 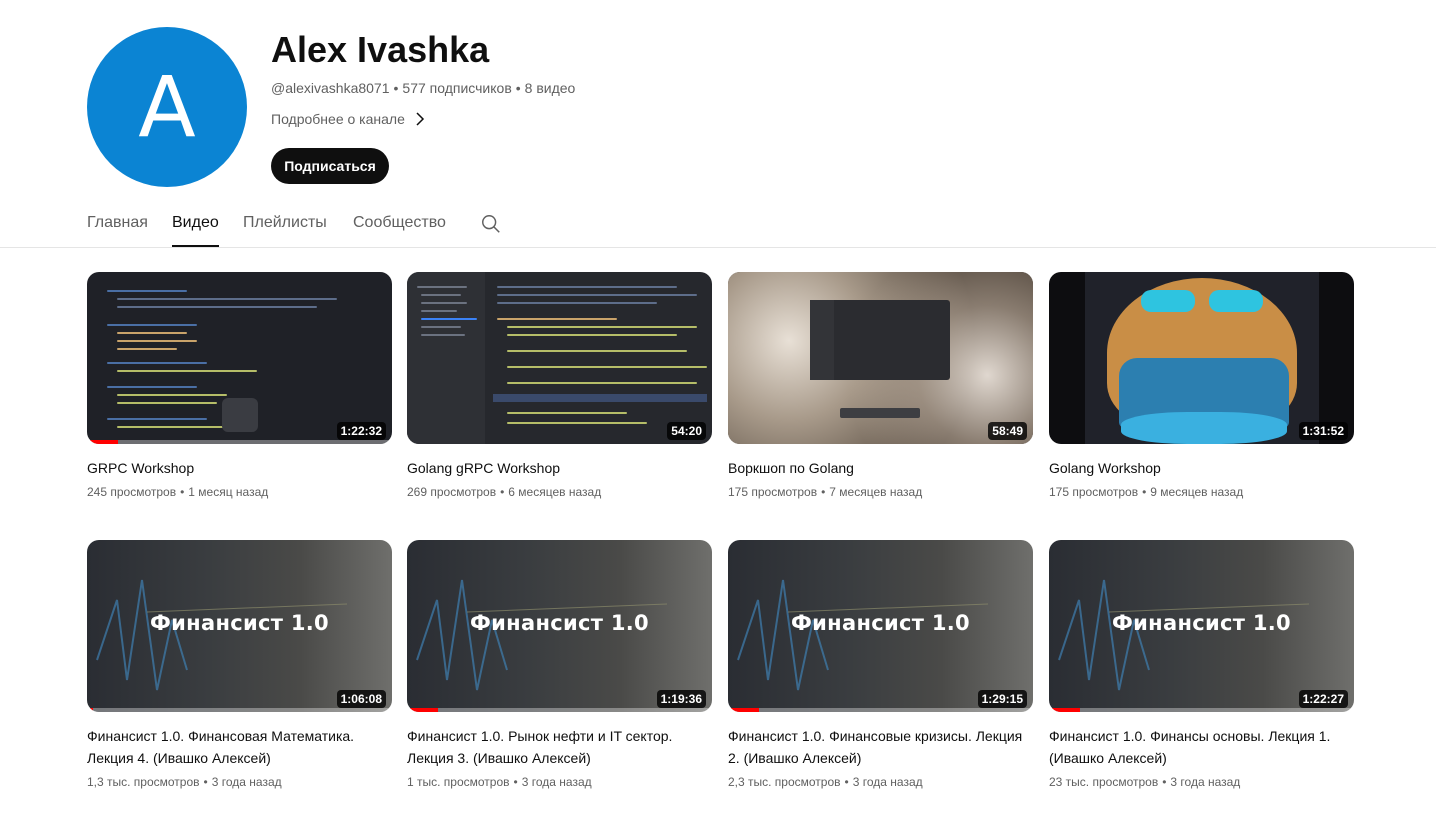 What do you see at coordinates (1146, 492) in the screenshot?
I see `video-meta: 175 просмотров • 9 месяцев назад` at bounding box center [1146, 492].